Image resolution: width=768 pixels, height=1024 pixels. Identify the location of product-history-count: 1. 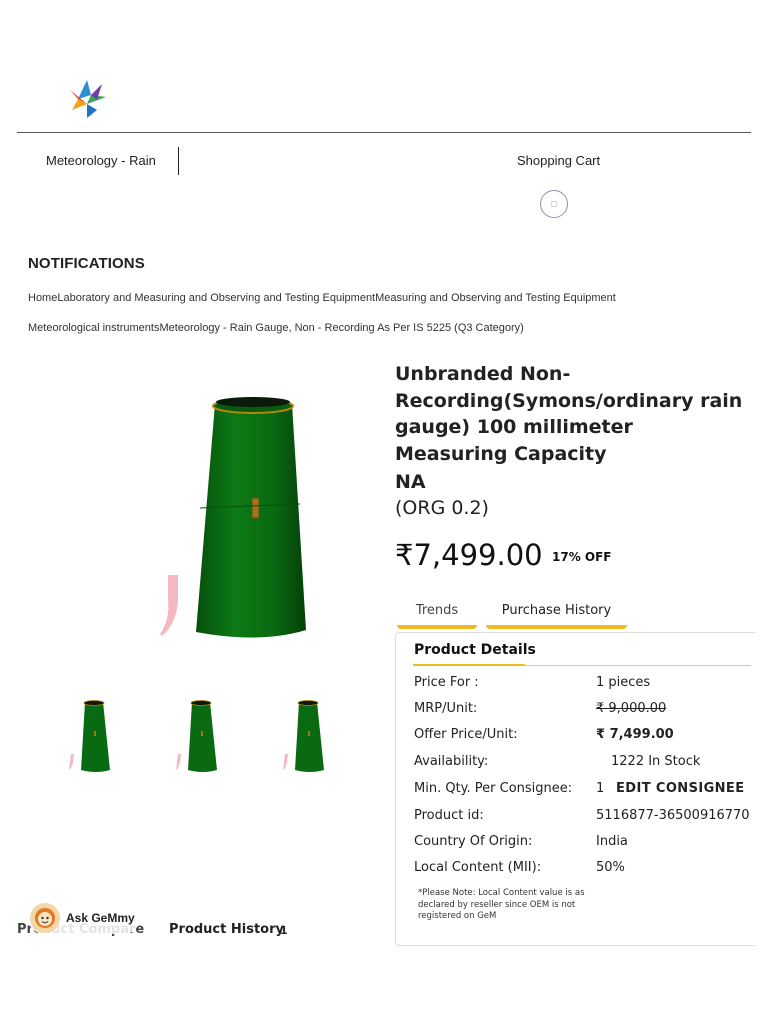
(284, 930).